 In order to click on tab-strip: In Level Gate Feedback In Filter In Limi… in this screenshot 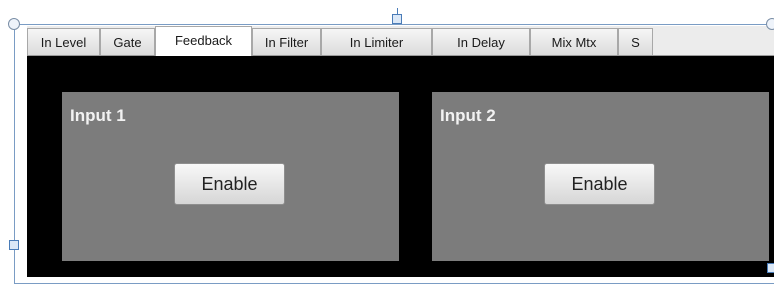, I will do `click(400, 41)`.